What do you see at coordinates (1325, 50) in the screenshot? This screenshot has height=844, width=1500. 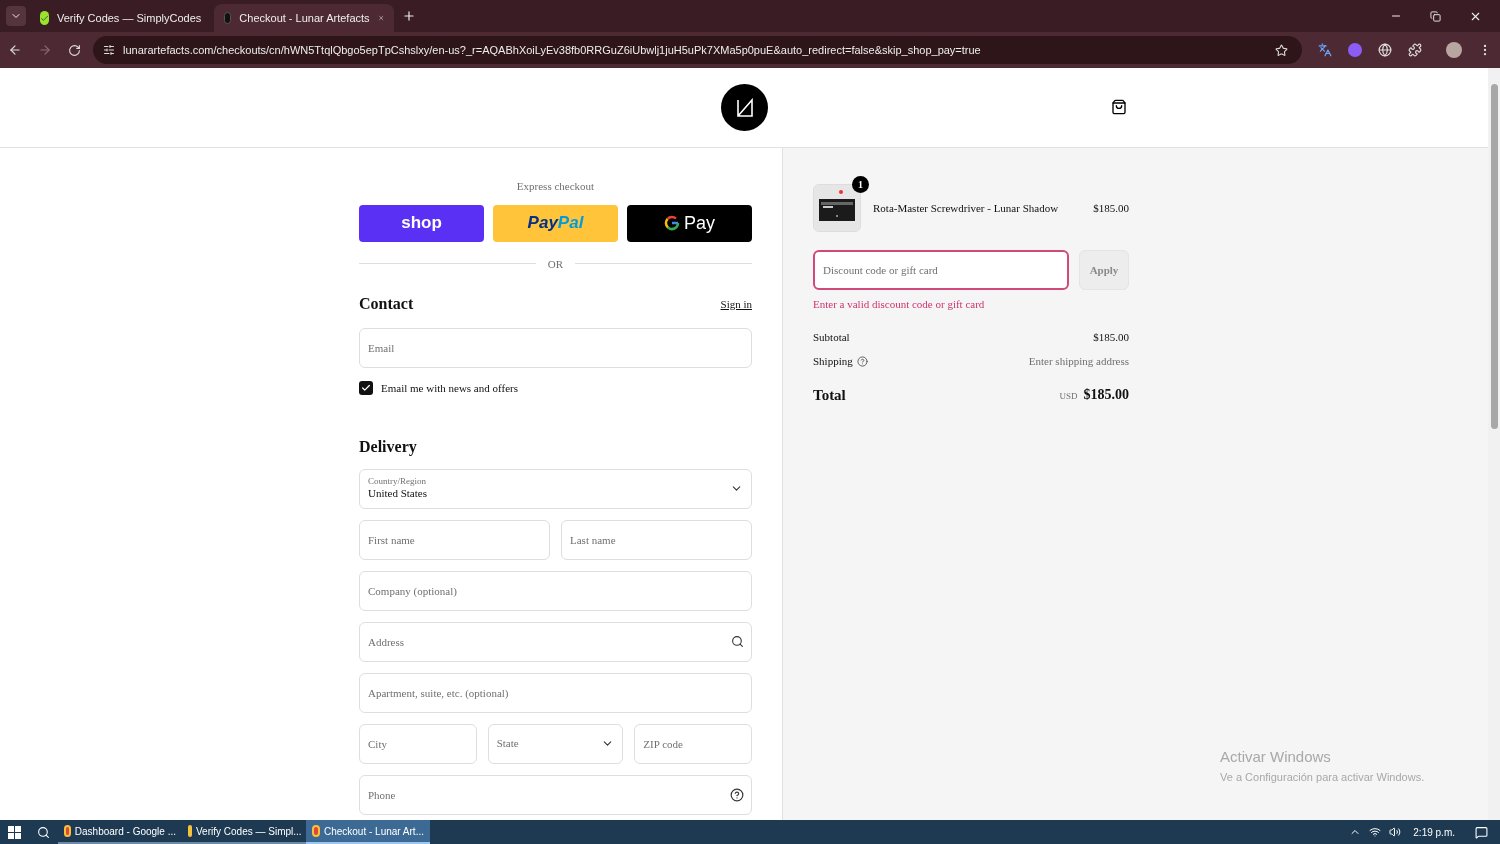 I see `translate-icon` at bounding box center [1325, 50].